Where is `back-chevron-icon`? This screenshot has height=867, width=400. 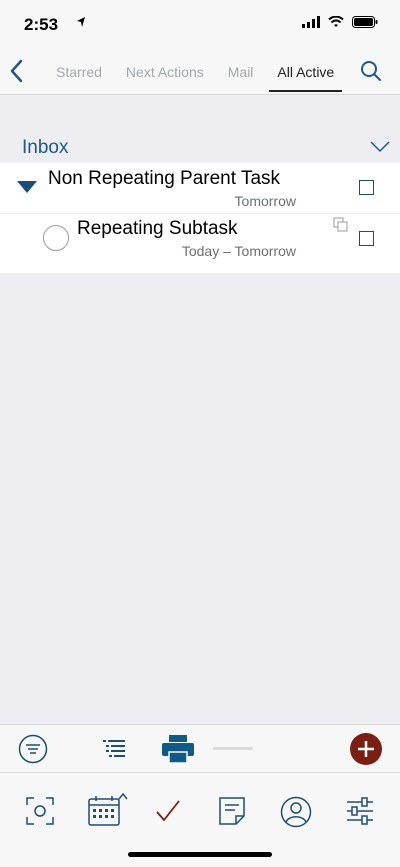 back-chevron-icon is located at coordinates (17, 71).